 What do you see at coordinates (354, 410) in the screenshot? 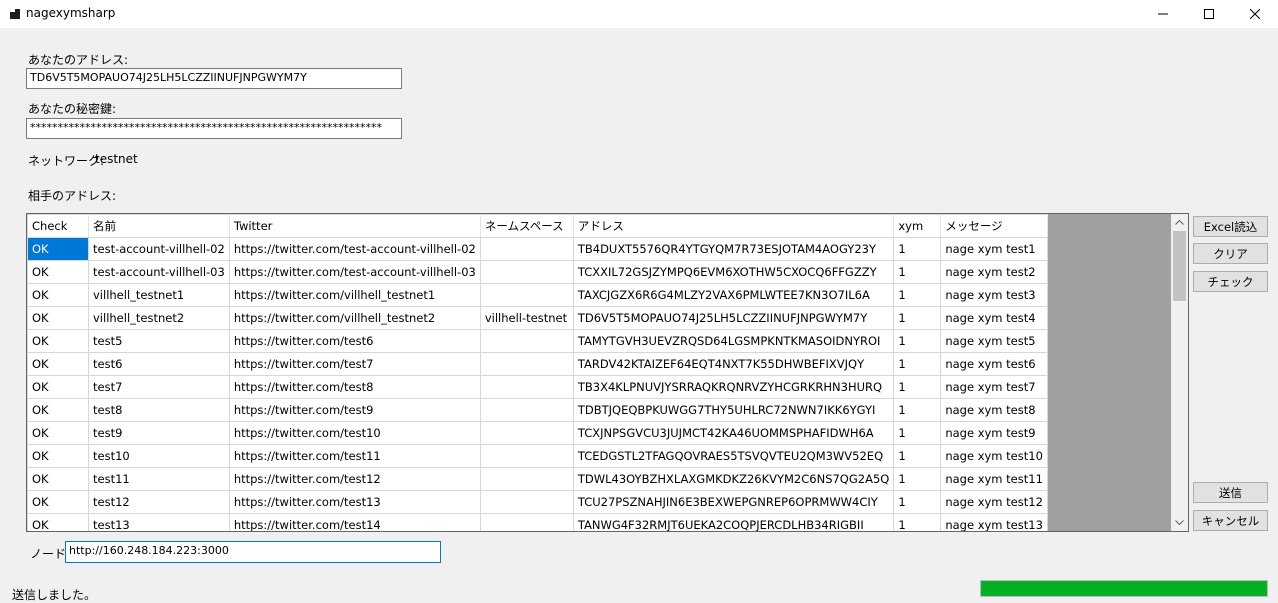
I see `cell-twitter: https://twitter.com/test9` at bounding box center [354, 410].